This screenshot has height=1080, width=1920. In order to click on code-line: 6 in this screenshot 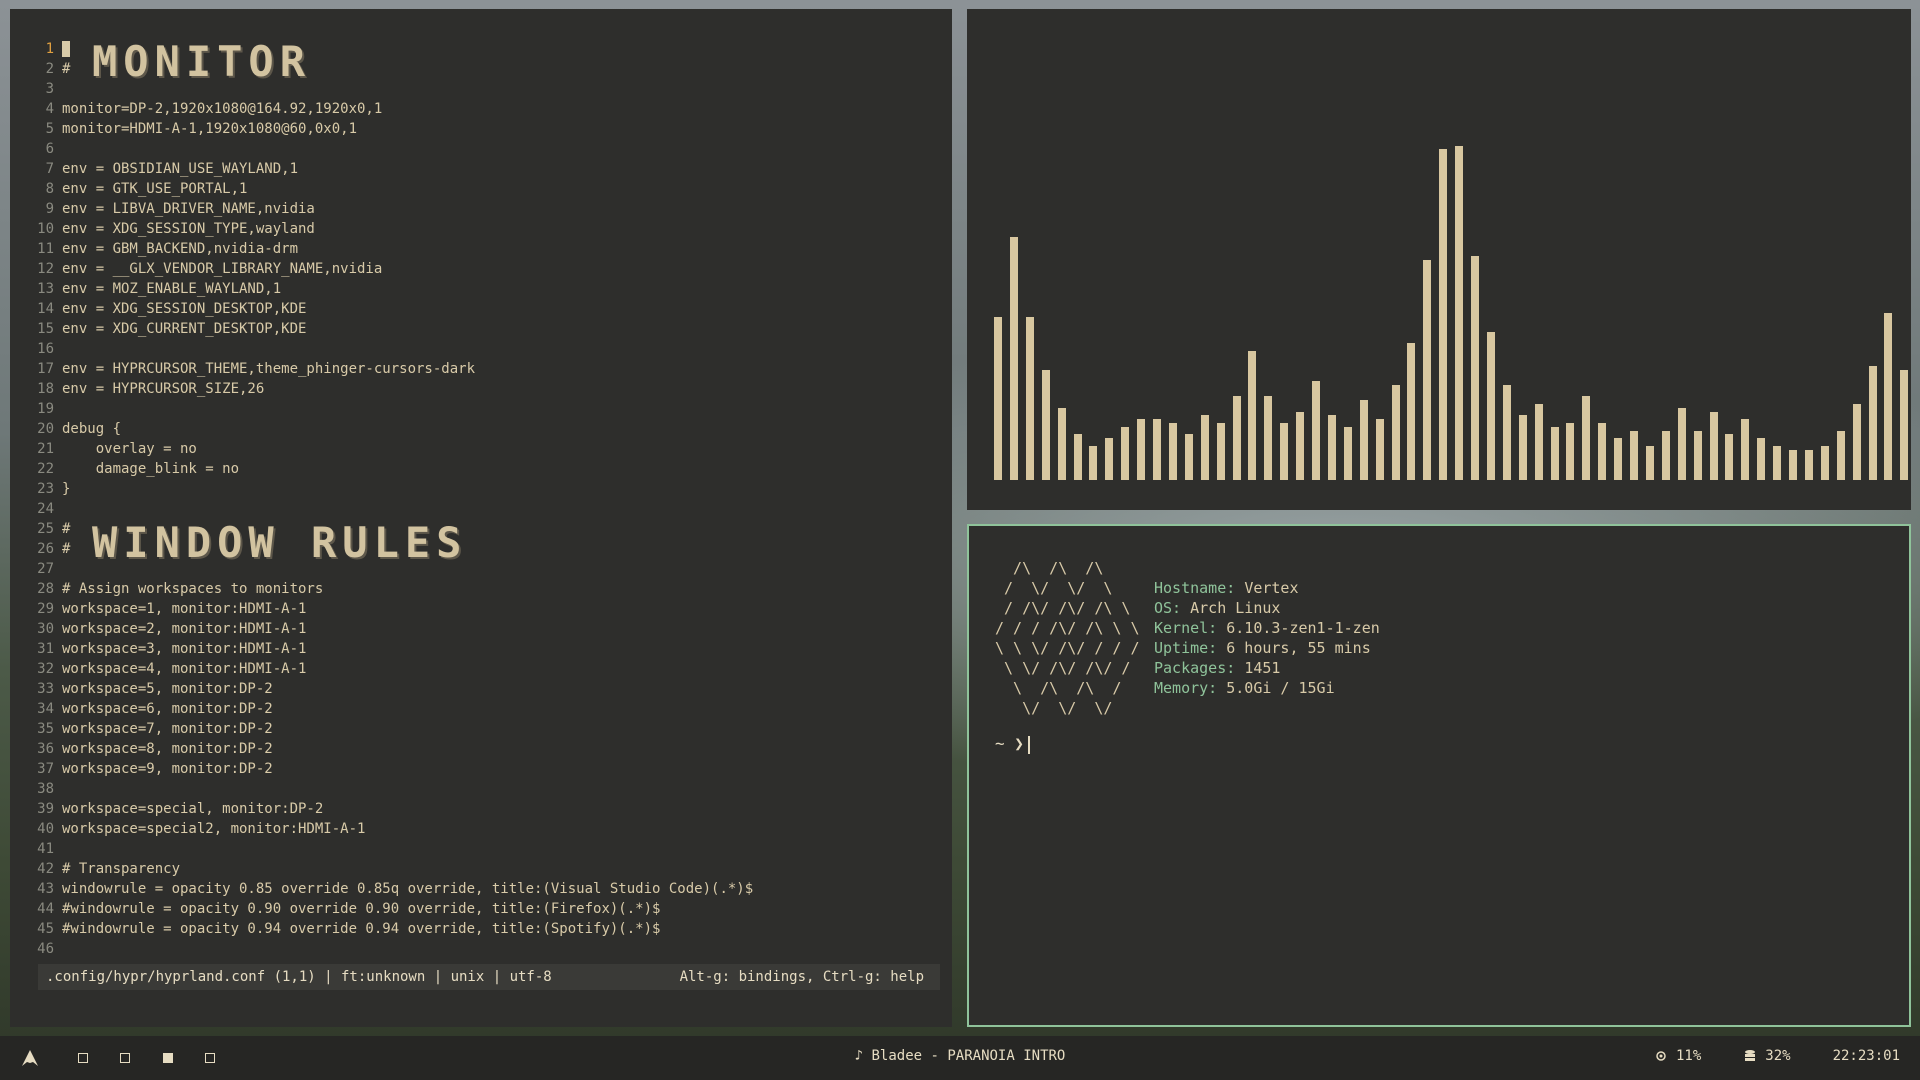, I will do `click(481, 149)`.